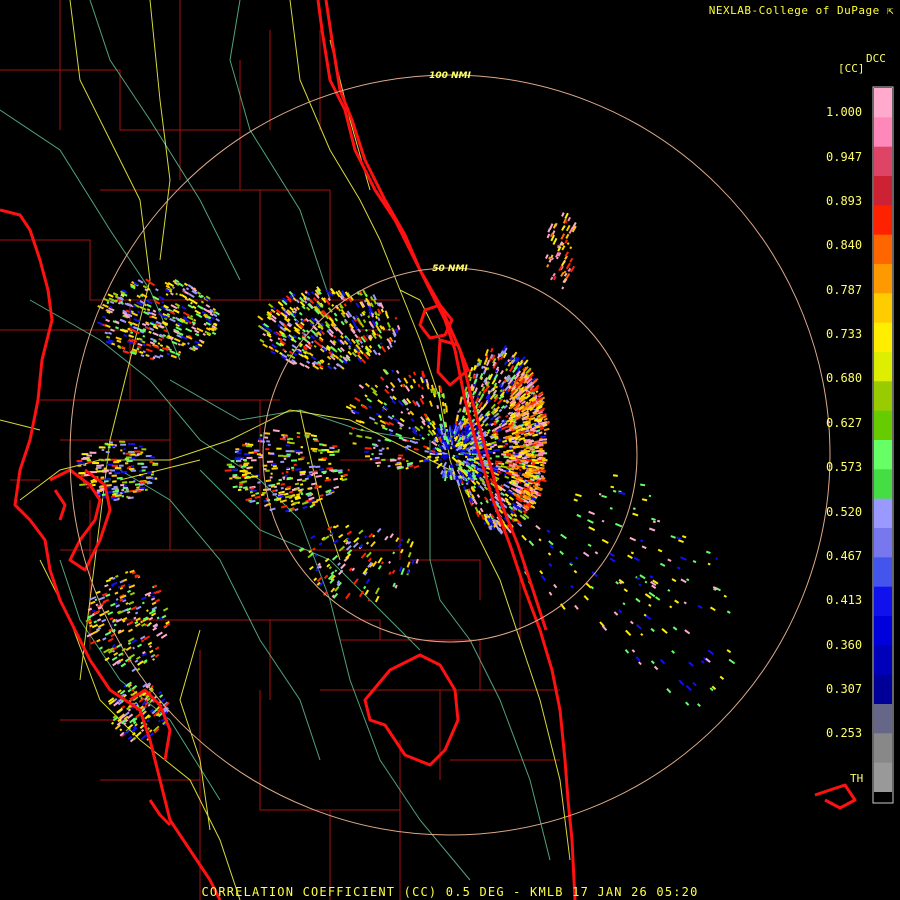  Describe the element at coordinates (130, 270) in the screenshot. I see `county-line` at that location.